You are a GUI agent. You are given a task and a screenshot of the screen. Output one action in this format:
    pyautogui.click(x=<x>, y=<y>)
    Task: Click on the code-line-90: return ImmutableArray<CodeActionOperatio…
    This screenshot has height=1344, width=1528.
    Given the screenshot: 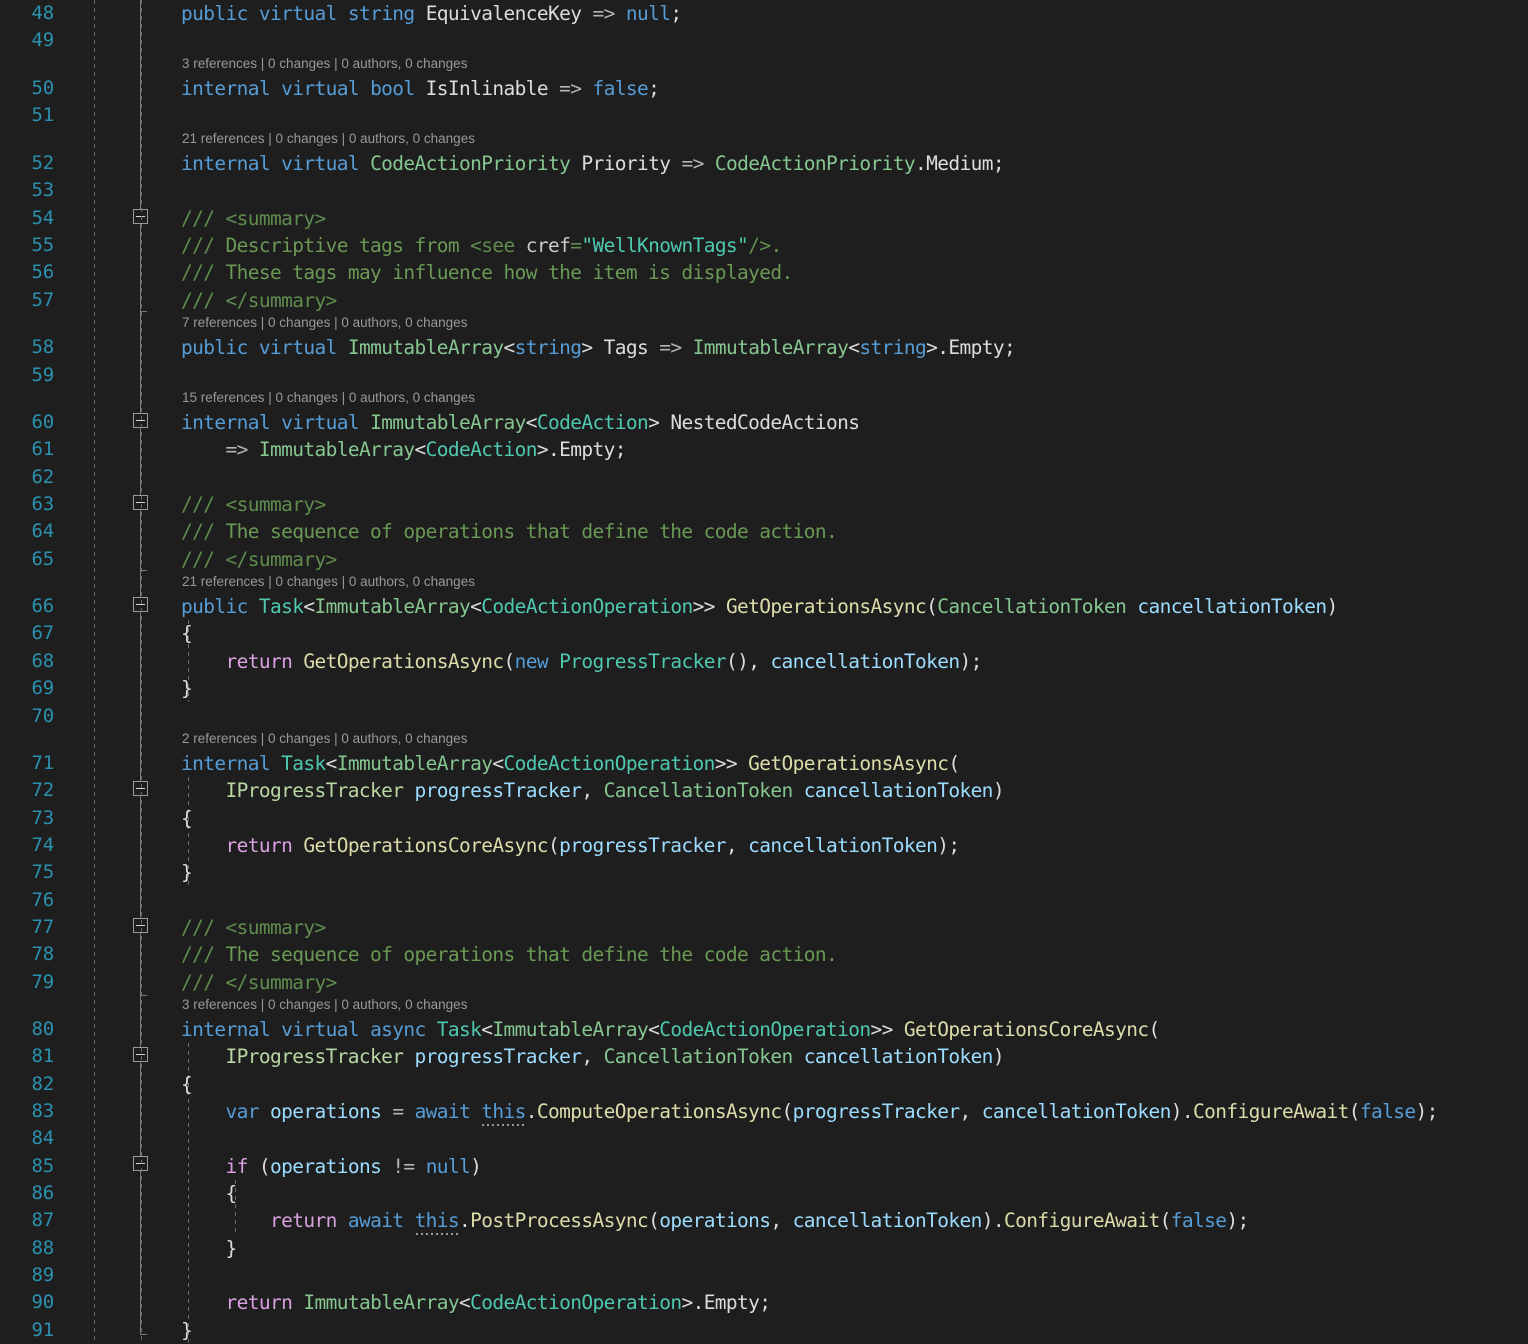 What is the action you would take?
    pyautogui.click(x=476, y=1302)
    